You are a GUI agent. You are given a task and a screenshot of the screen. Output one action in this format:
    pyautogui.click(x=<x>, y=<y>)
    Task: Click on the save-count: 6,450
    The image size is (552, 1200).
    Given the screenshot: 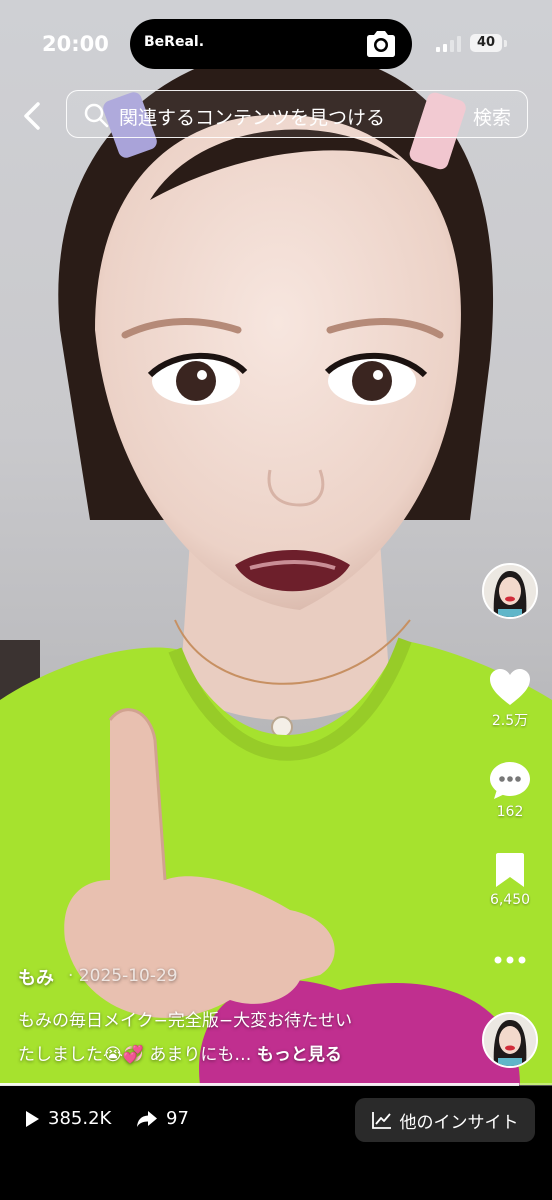 What is the action you would take?
    pyautogui.click(x=510, y=900)
    